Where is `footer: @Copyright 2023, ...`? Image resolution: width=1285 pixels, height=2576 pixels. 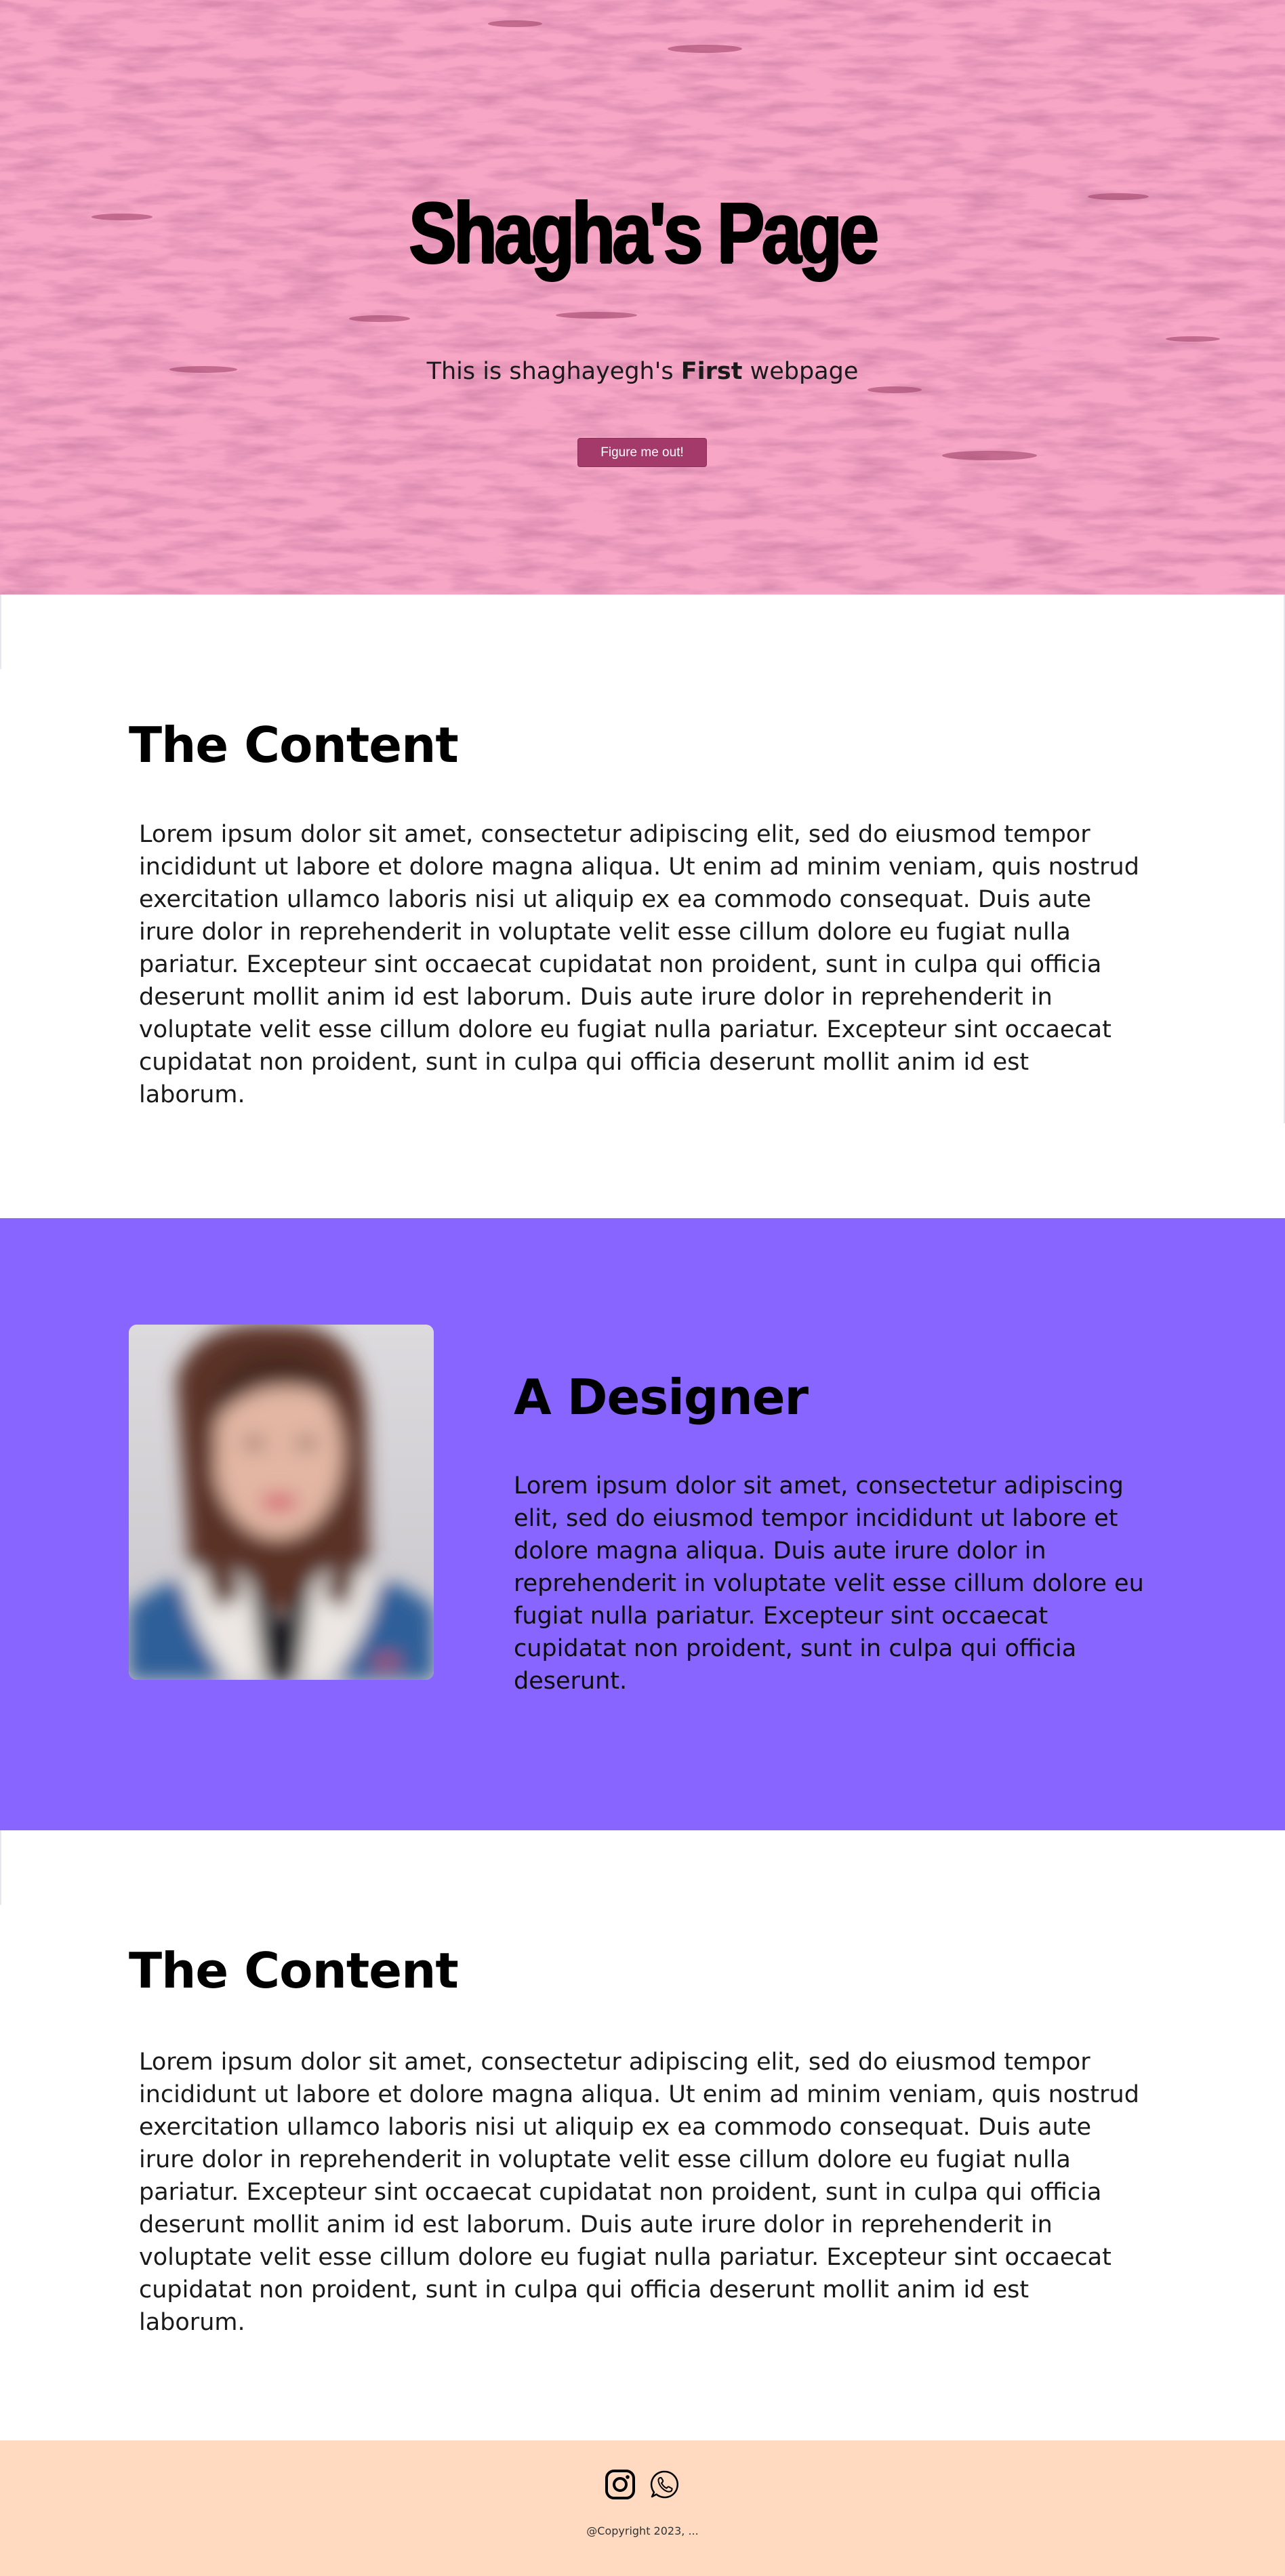
footer: @Copyright 2023, ... is located at coordinates (642, 2508).